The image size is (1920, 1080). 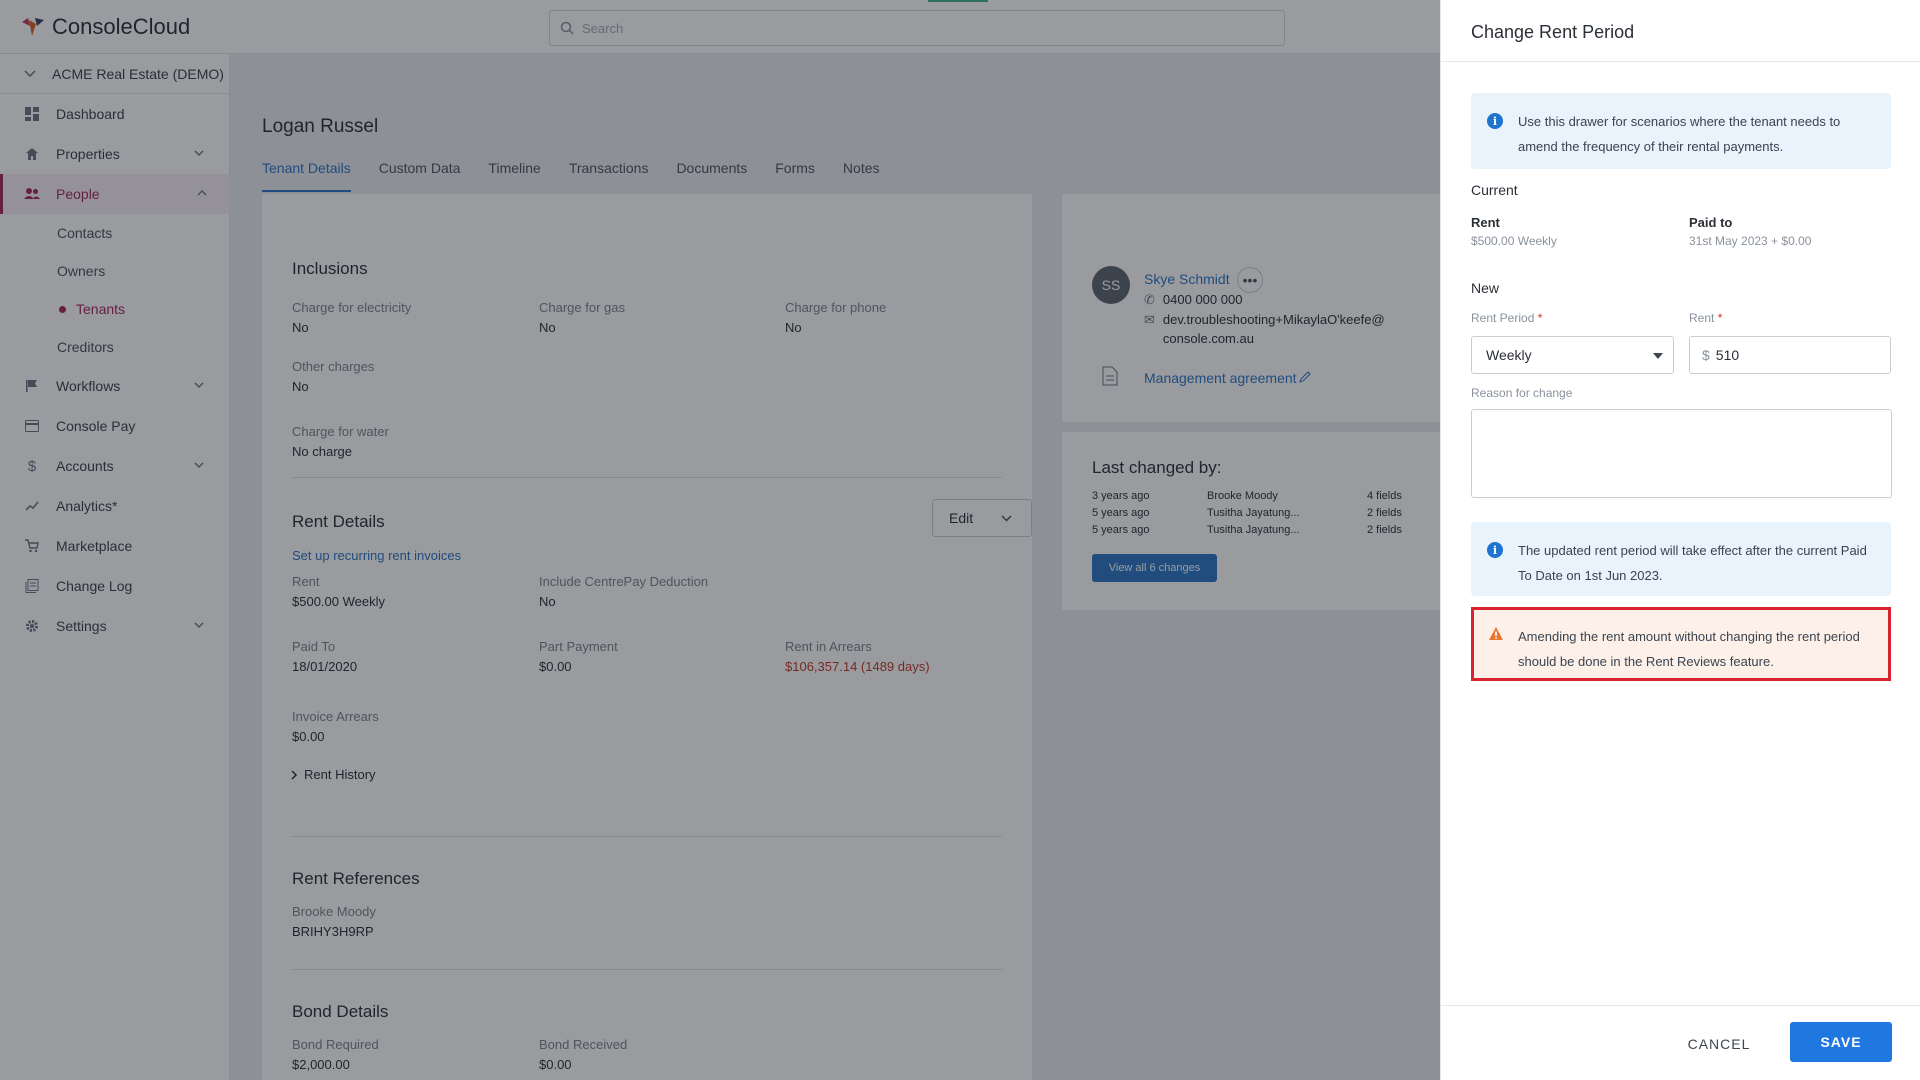 I want to click on rent-amount-input: $ 510, so click(x=1790, y=355).